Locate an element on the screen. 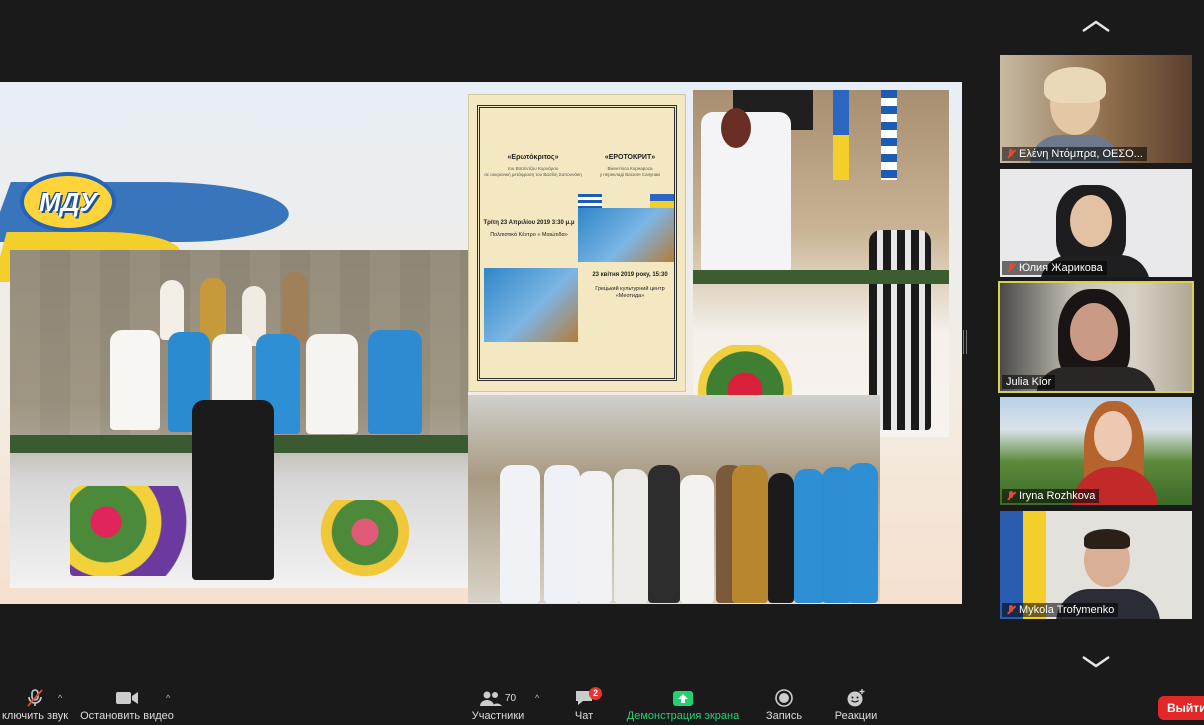 The image size is (1204, 725). reactions-button: Реакции is located at coordinates (856, 706).